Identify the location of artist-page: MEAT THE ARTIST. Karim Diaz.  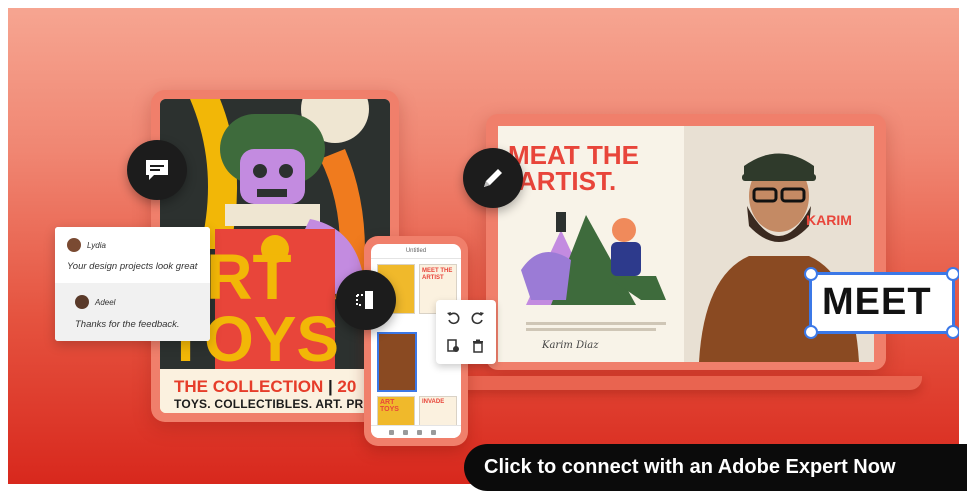
(591, 244).